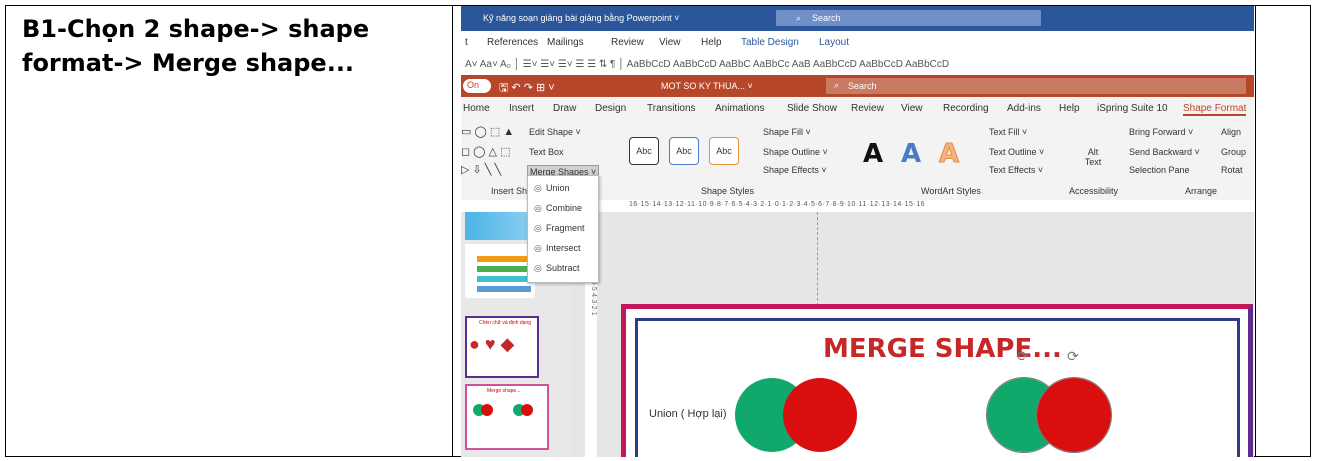  I want to click on intersect-icon: ◎, so click(538, 248).